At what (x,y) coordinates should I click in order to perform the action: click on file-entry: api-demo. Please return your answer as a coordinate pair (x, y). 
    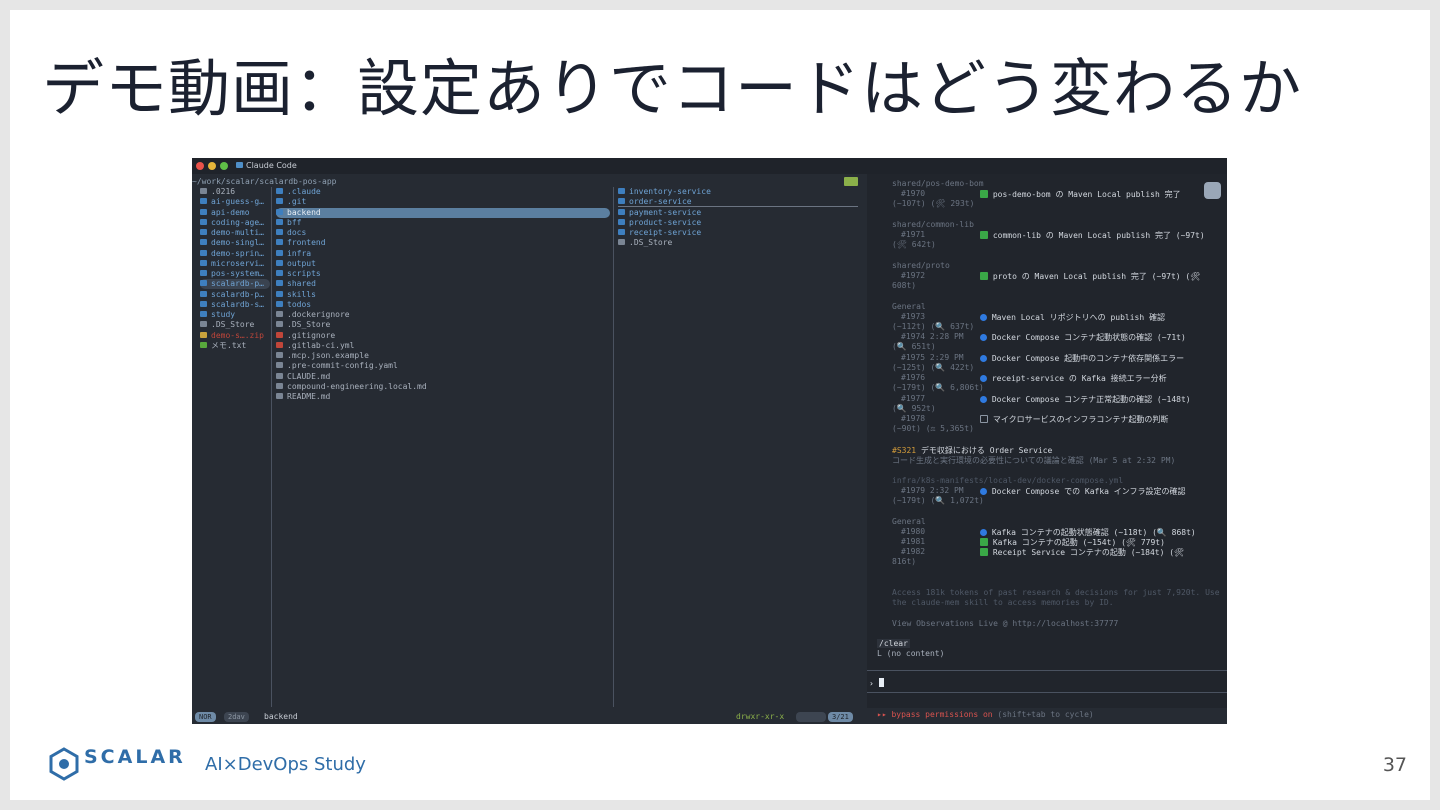
    Looking at the image, I should click on (235, 213).